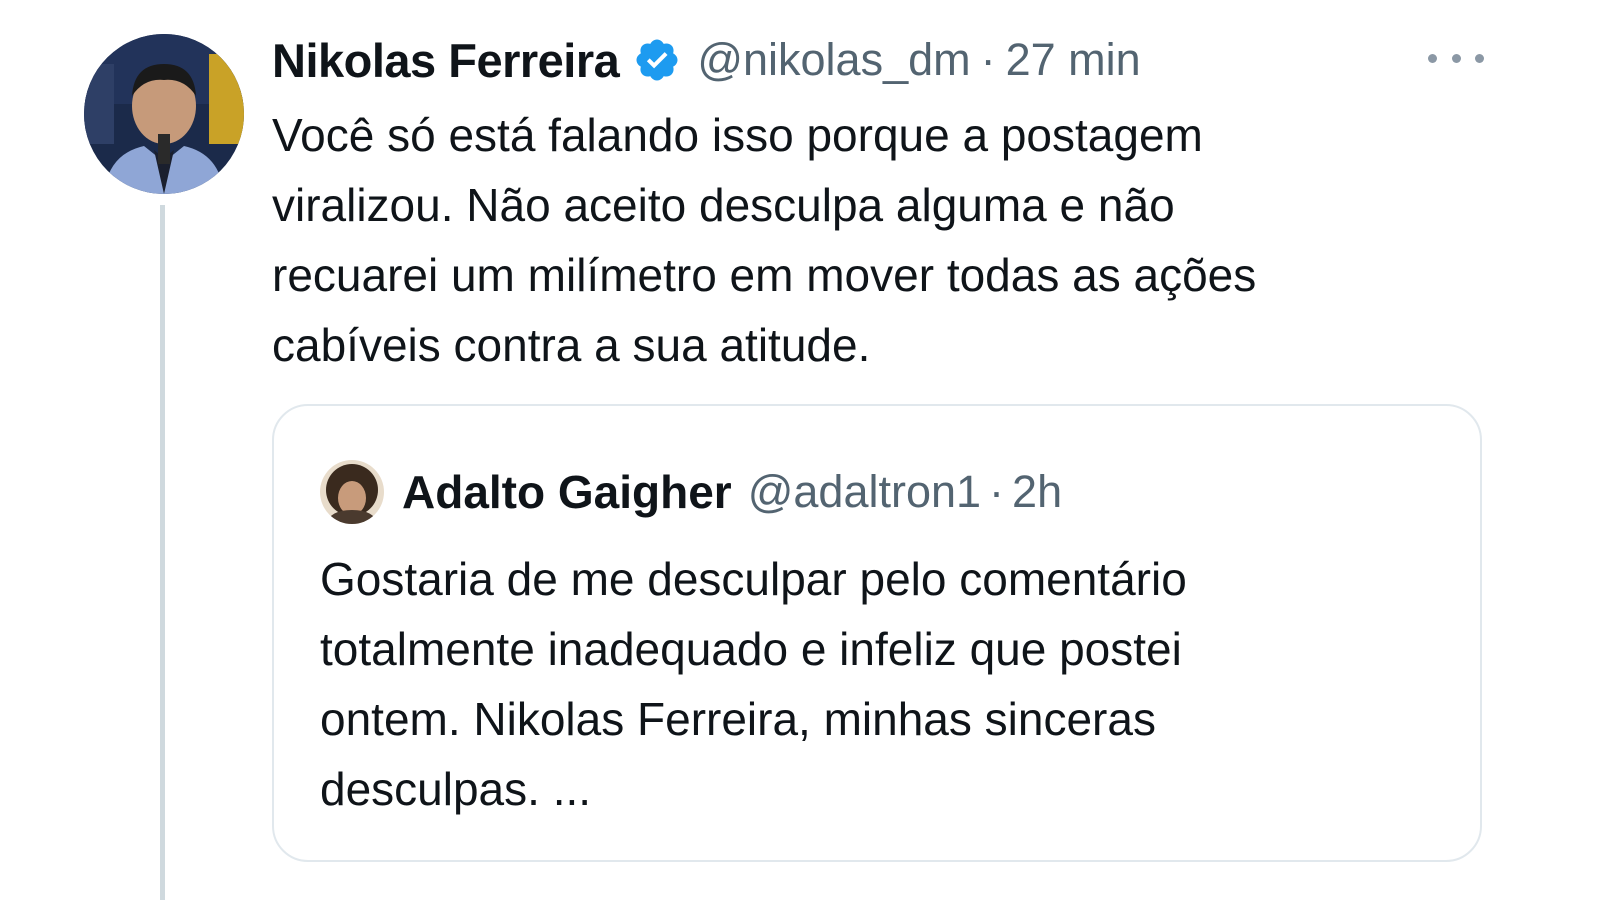 The width and height of the screenshot is (1600, 900). Describe the element at coordinates (1073, 60) in the screenshot. I see `tweet-time: 27 min` at that location.